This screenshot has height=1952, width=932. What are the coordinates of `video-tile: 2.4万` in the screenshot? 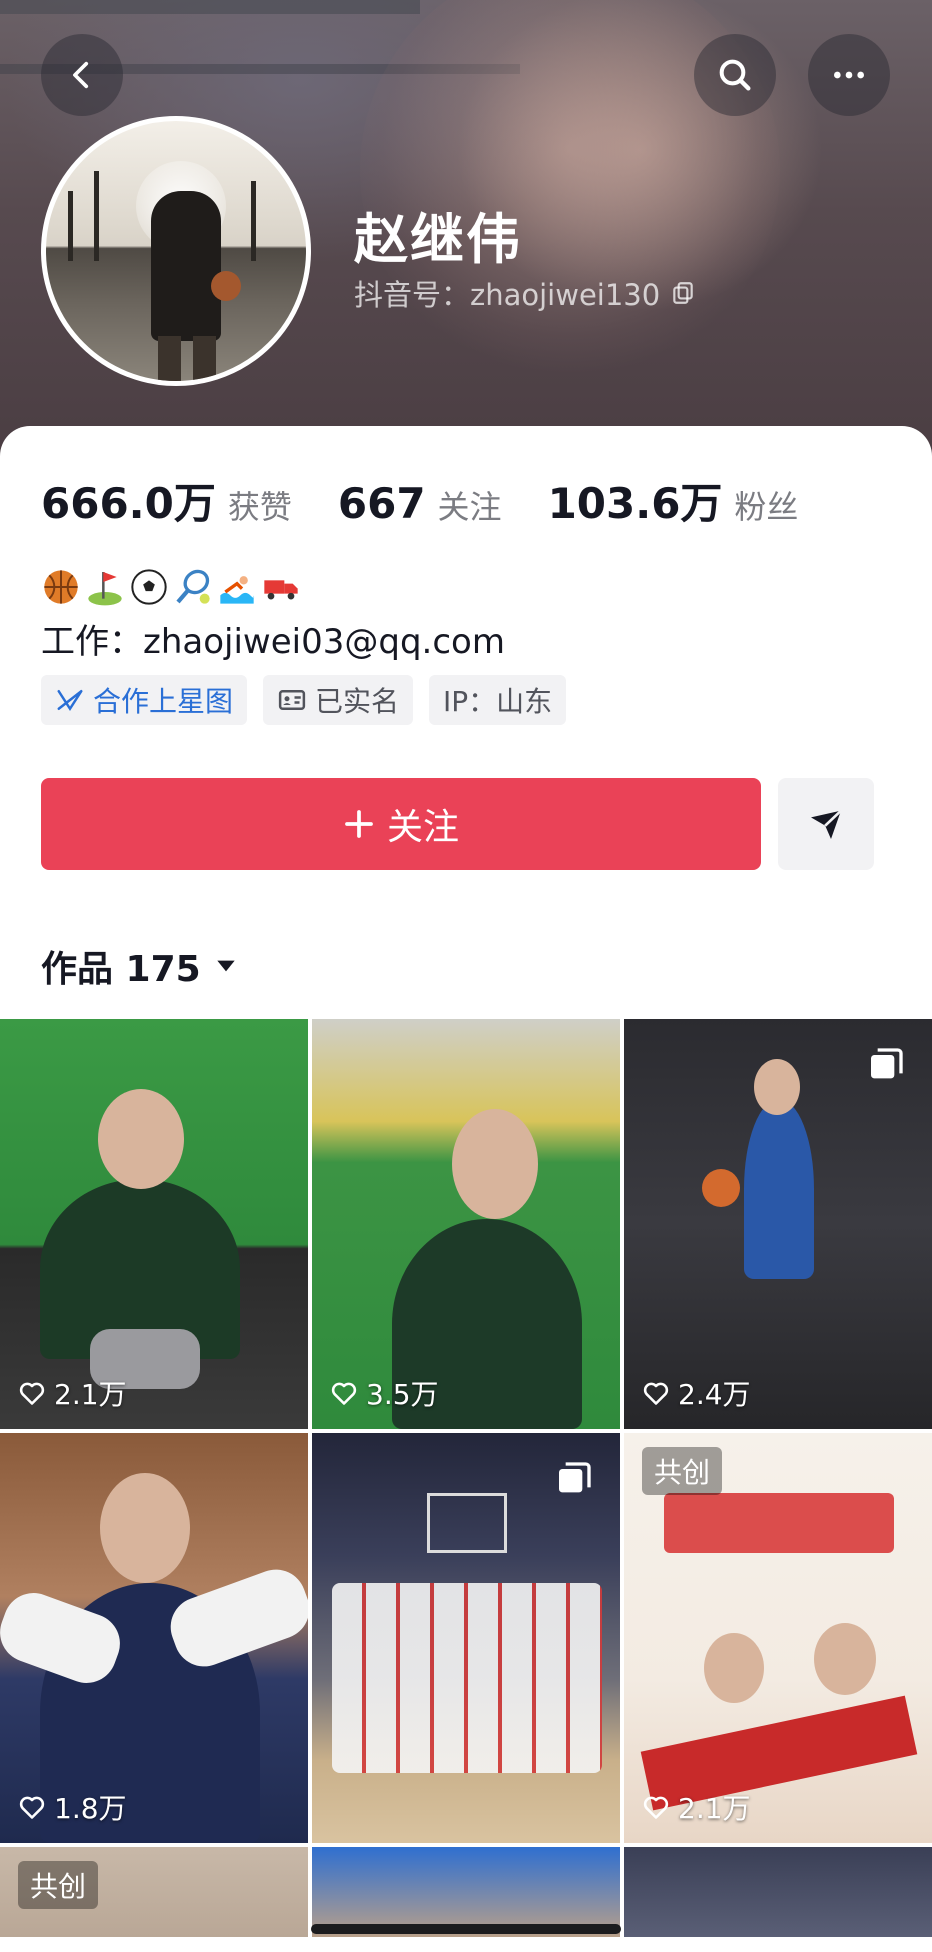 It's located at (778, 1224).